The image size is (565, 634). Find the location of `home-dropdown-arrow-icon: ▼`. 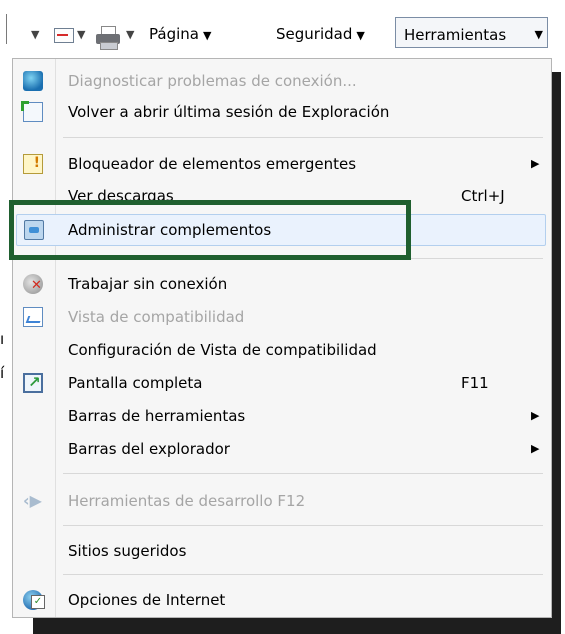

home-dropdown-arrow-icon: ▼ is located at coordinates (35, 34).